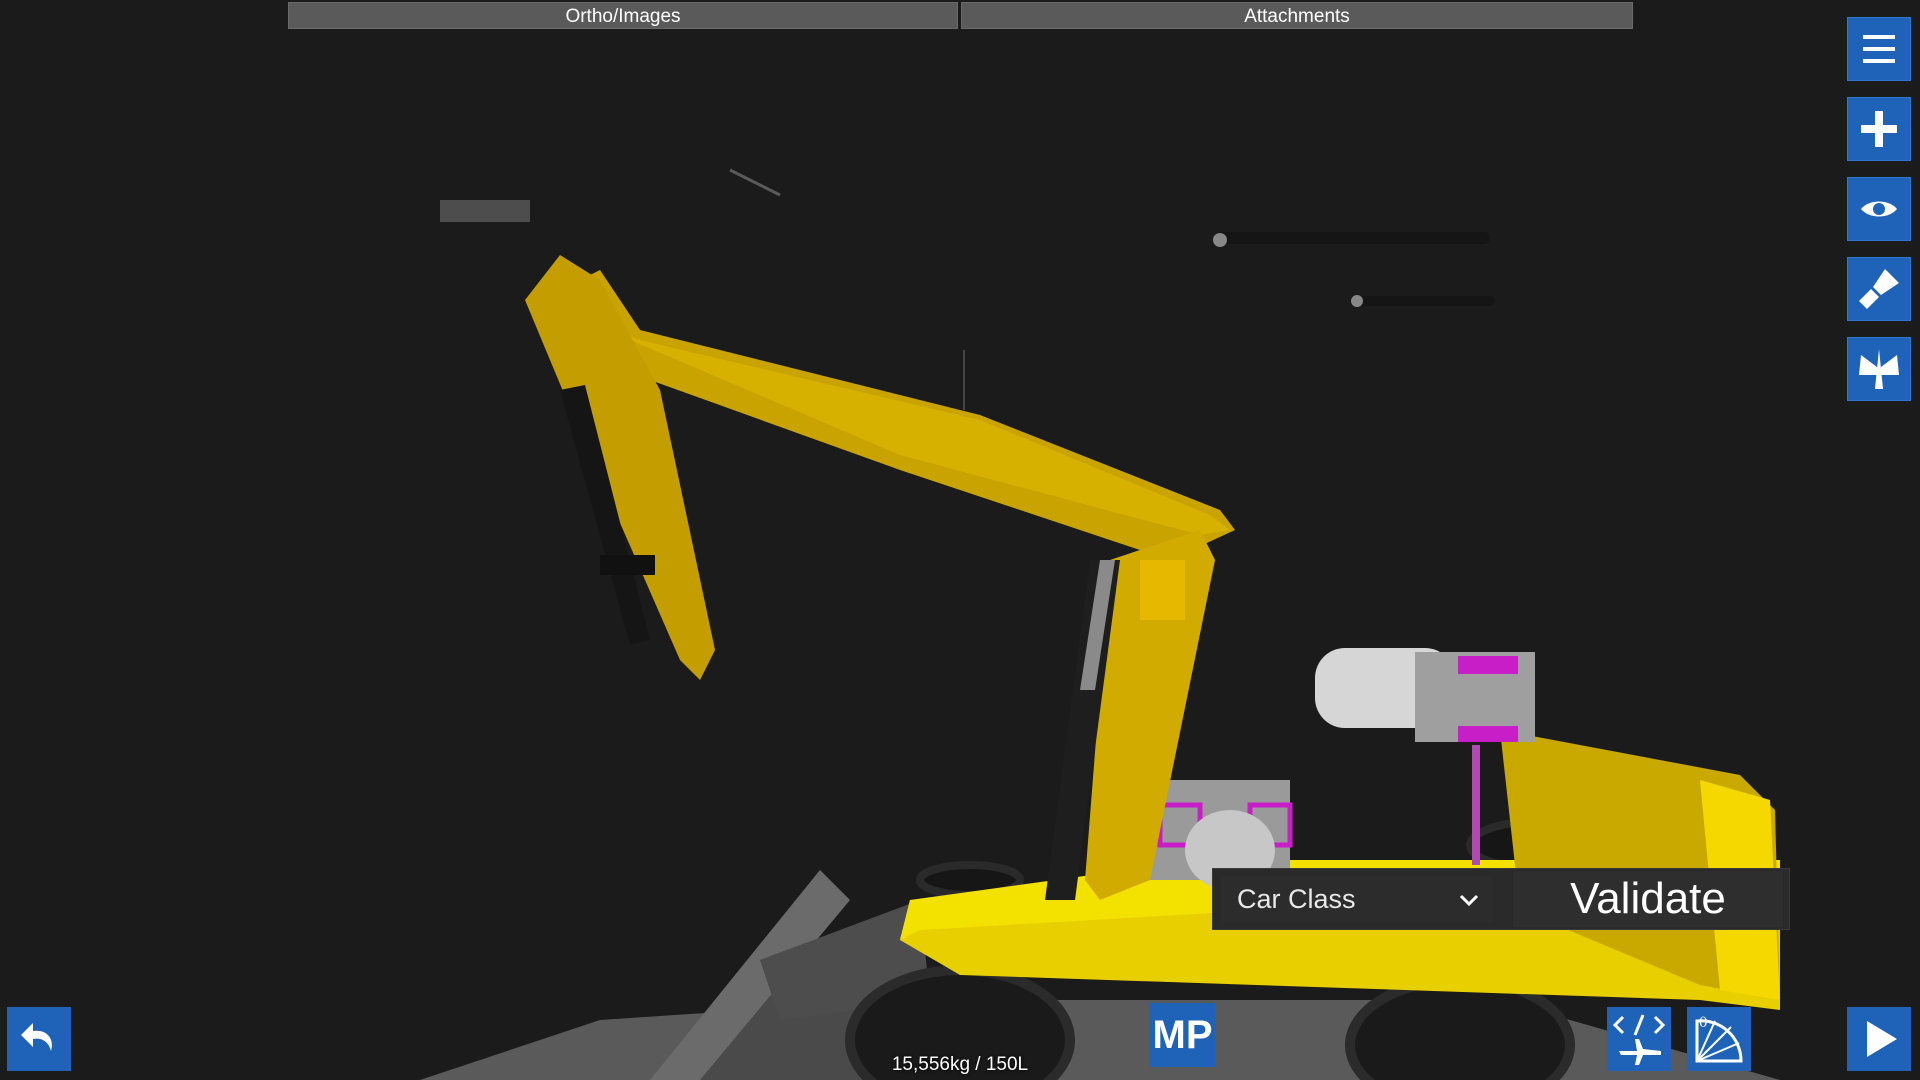 The height and width of the screenshot is (1080, 1920). What do you see at coordinates (1460, 1027) in the screenshot?
I see `wheel-rear-left` at bounding box center [1460, 1027].